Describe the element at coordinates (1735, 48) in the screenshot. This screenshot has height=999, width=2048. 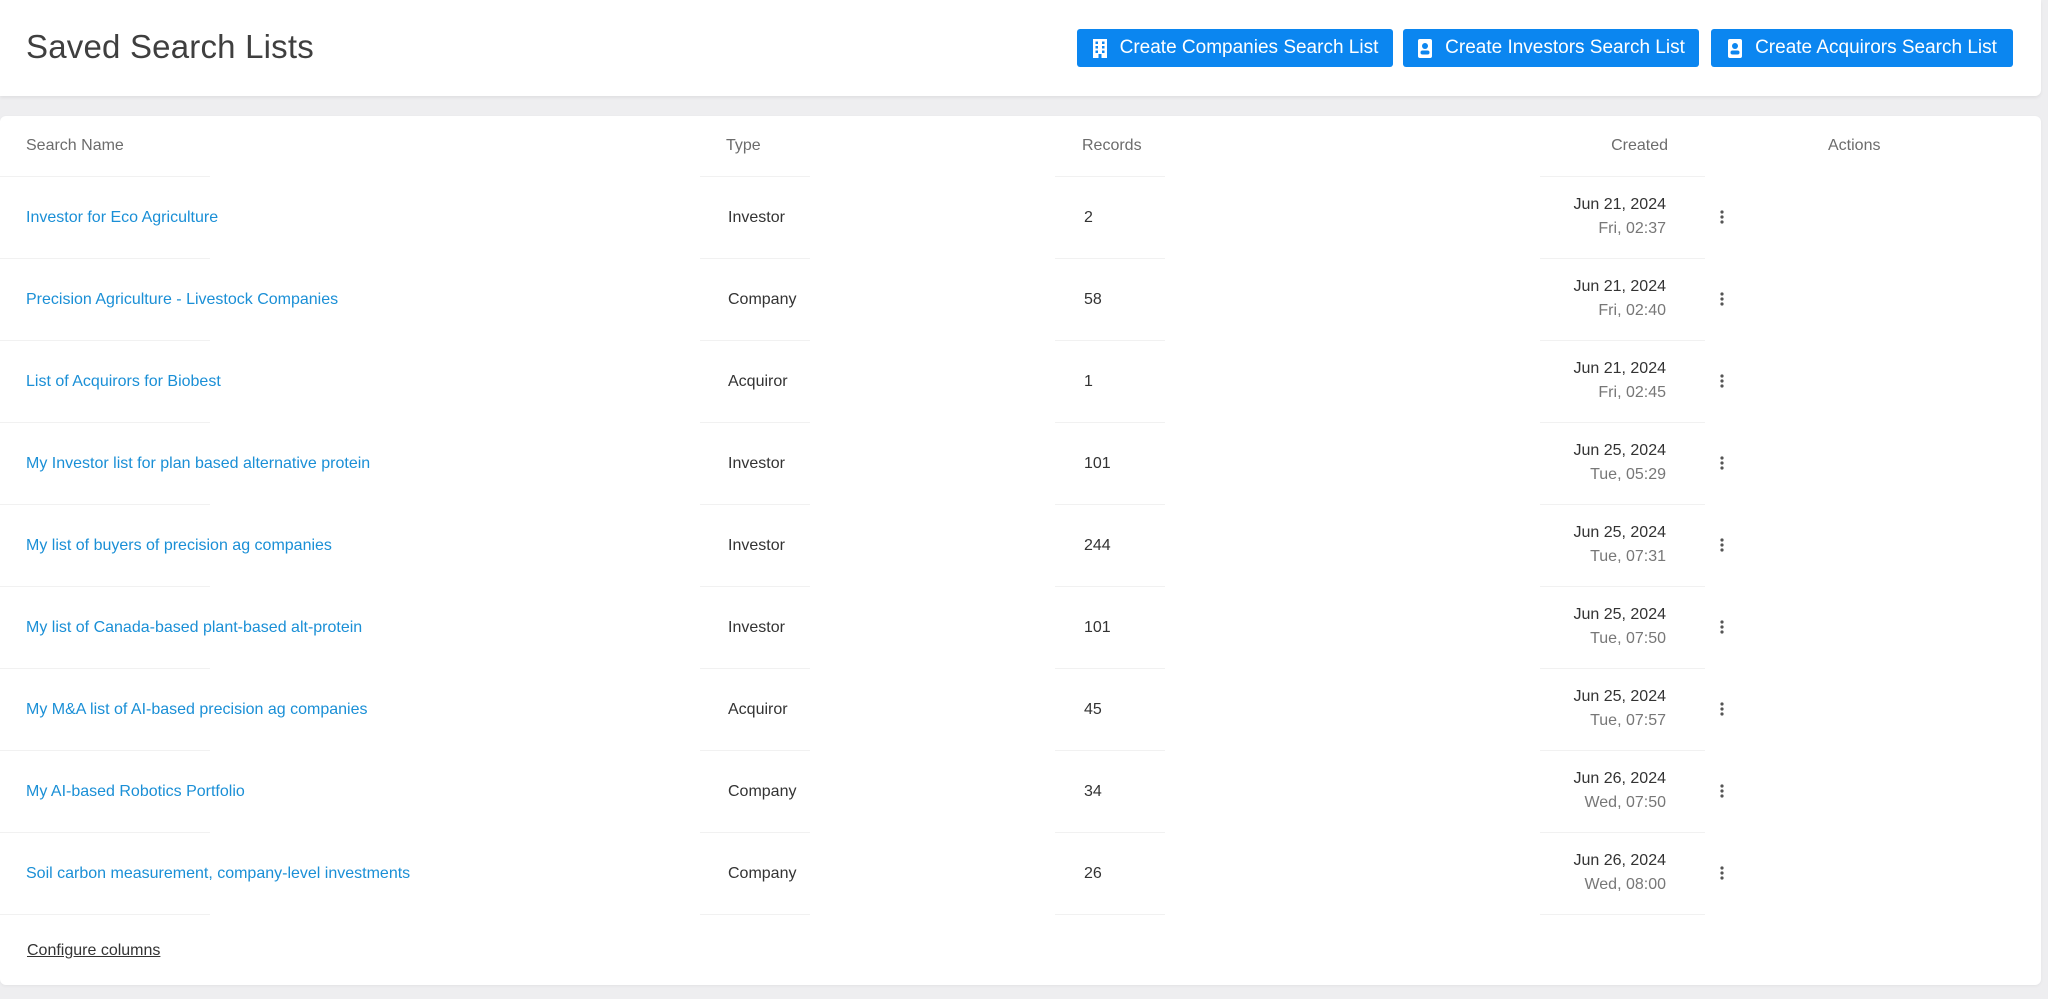
I see `acquiror-badge-icon` at that location.